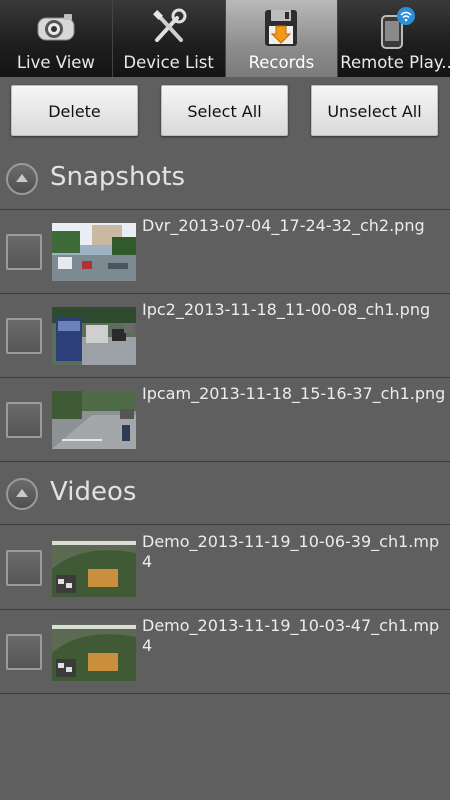 The image size is (450, 800). I want to click on file-name: Ipc2_2013-11-18_11-00-08_ch1.png, so click(286, 309).